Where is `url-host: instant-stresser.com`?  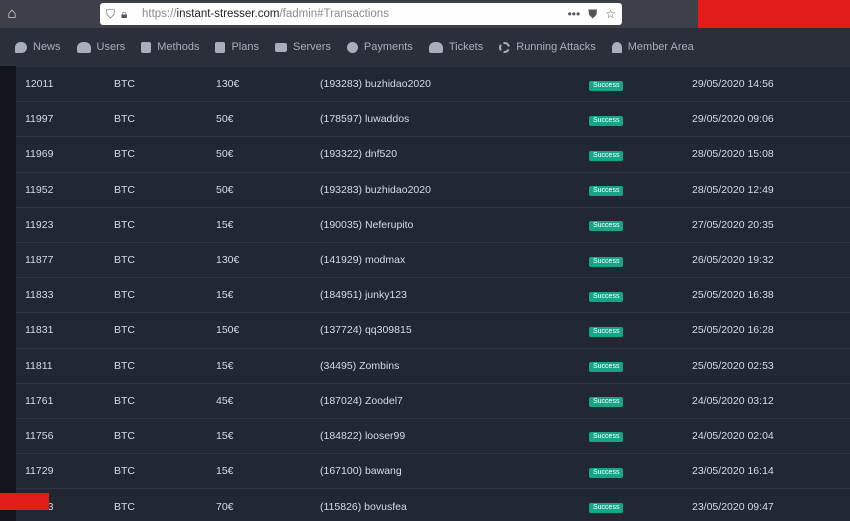
url-host: instant-stresser.com is located at coordinates (228, 14).